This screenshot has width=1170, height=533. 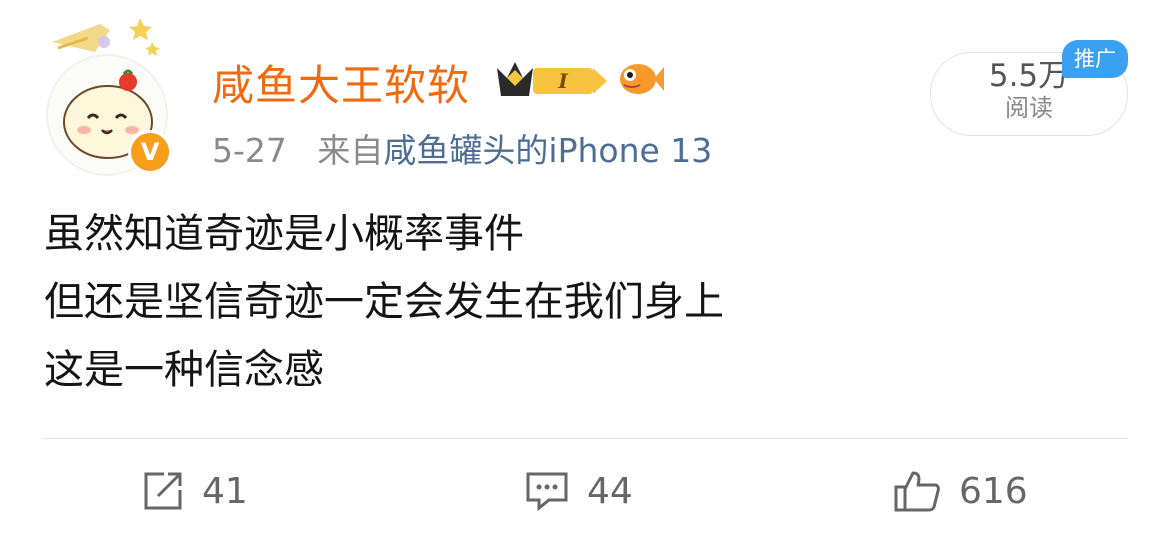 What do you see at coordinates (225, 491) in the screenshot?
I see `repost-count: 41` at bounding box center [225, 491].